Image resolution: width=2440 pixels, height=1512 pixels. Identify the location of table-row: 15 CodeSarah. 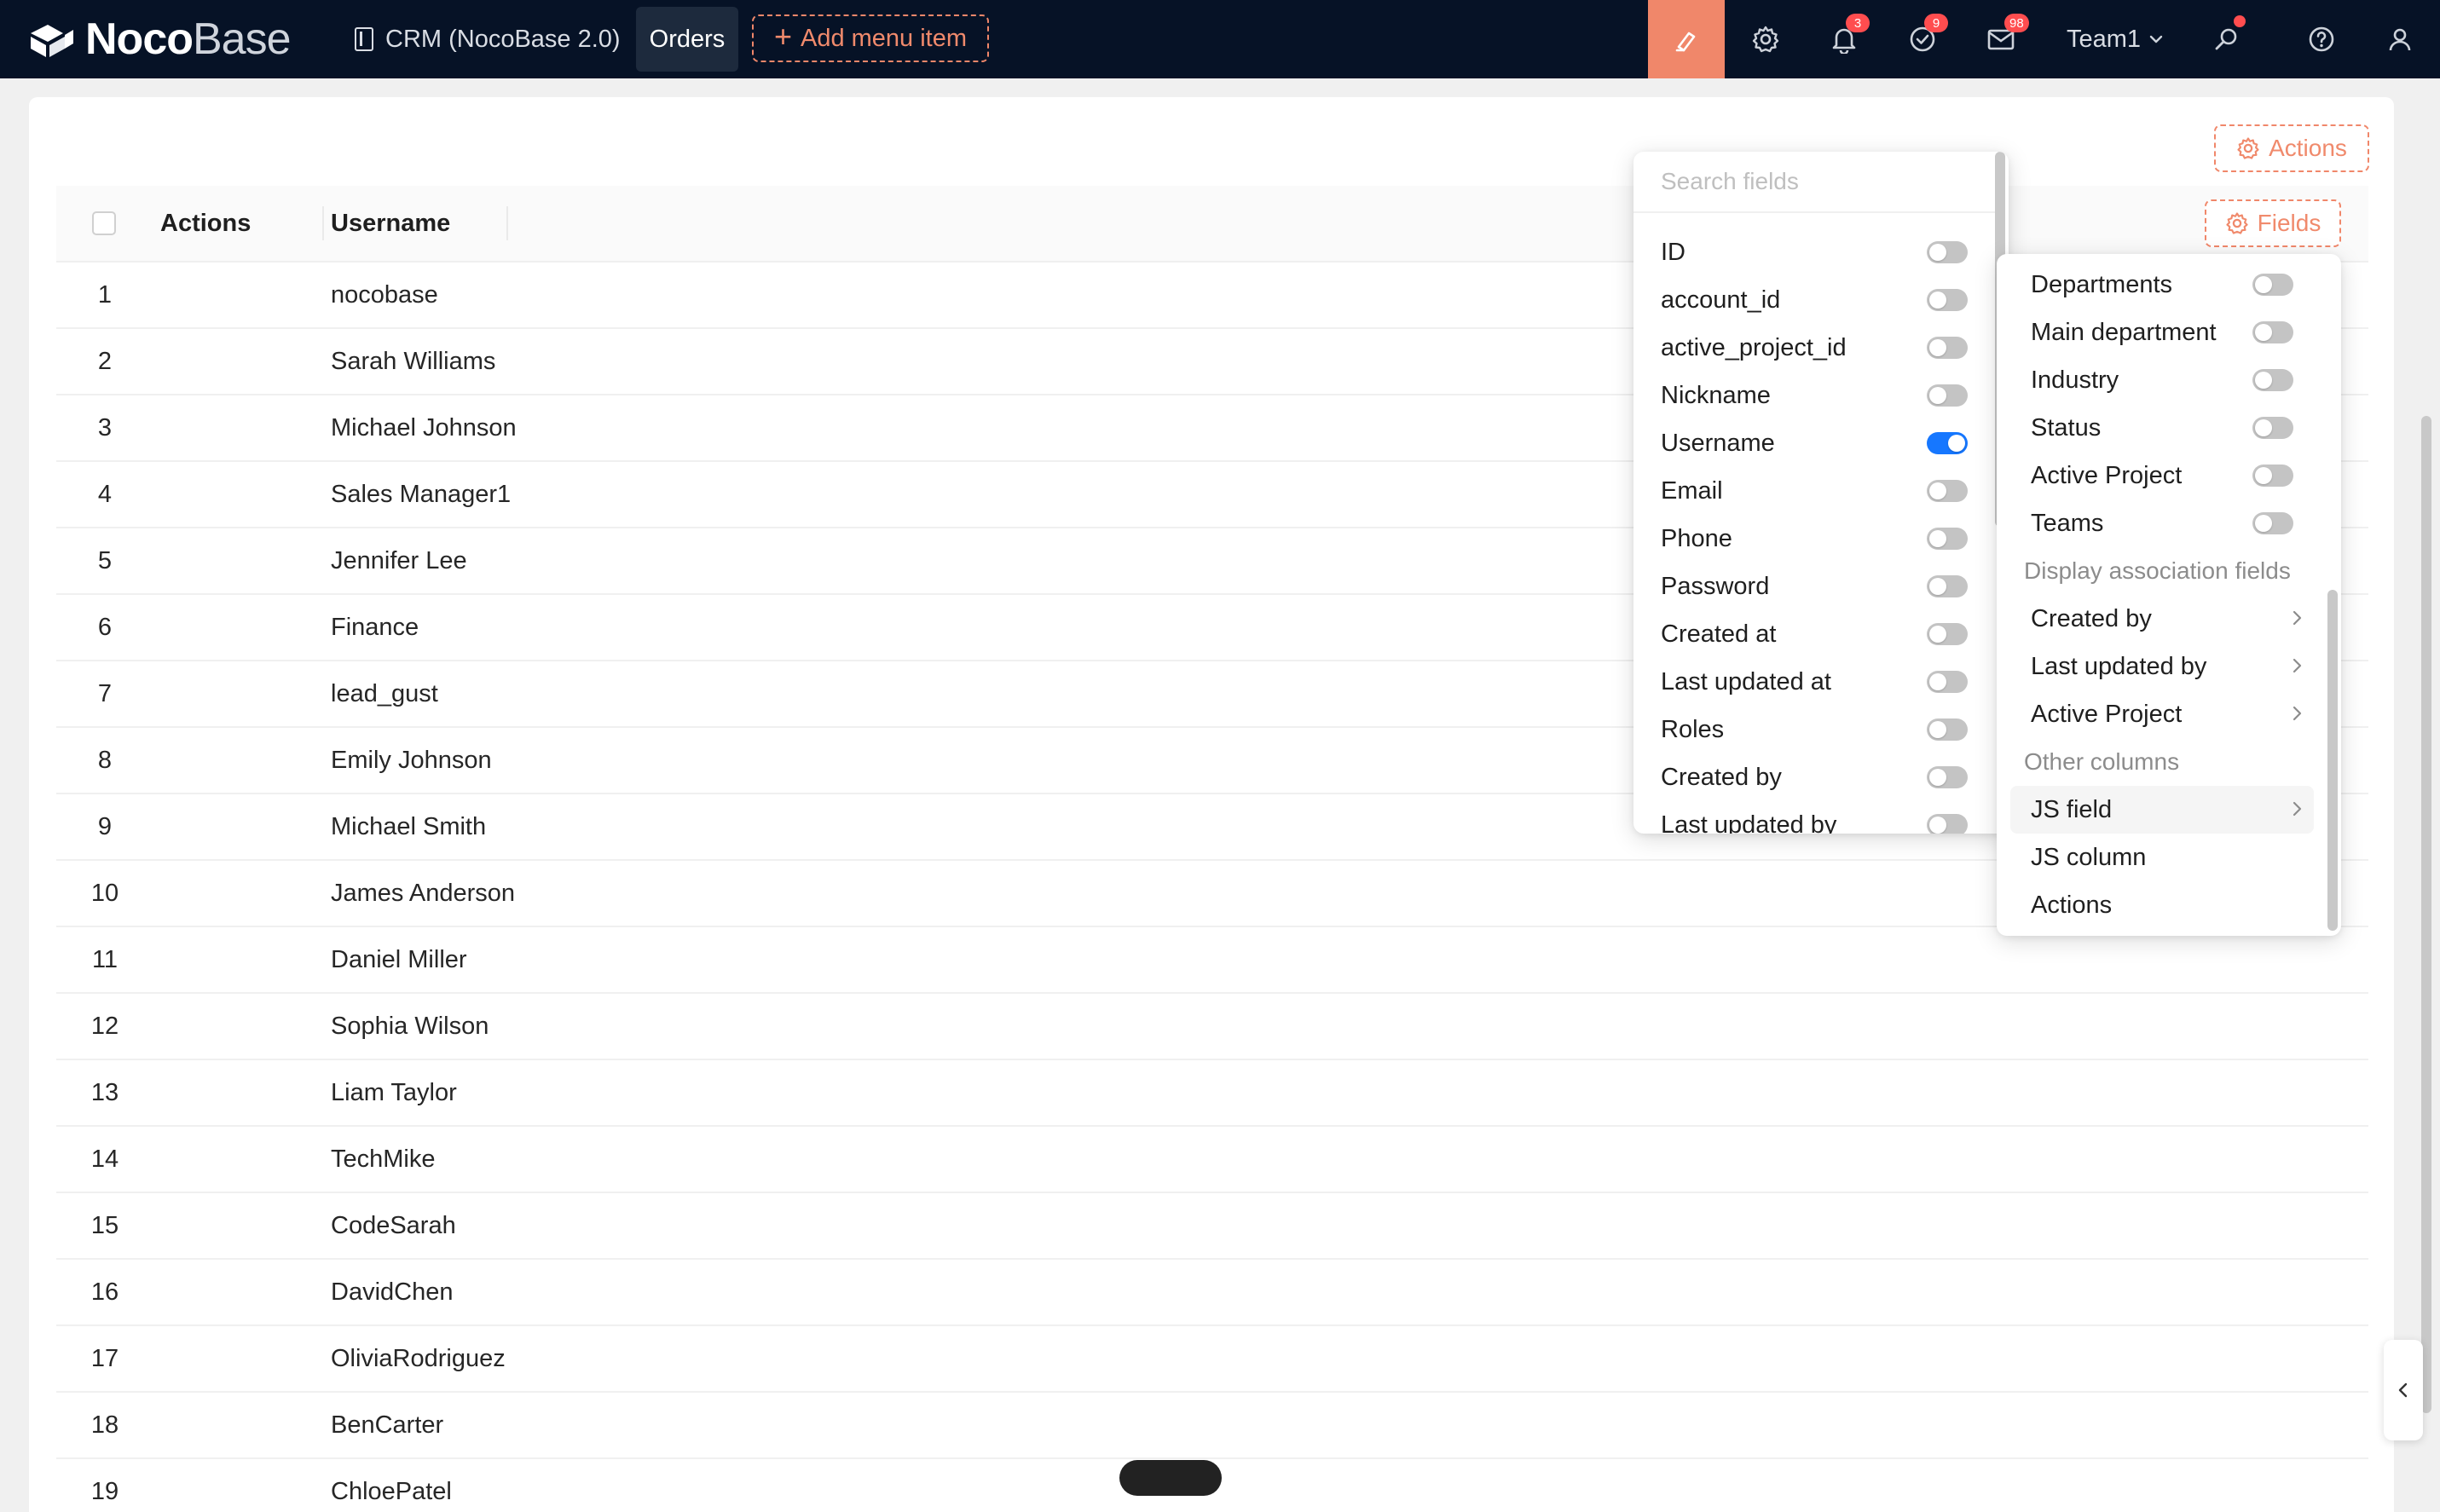
(1212, 1226).